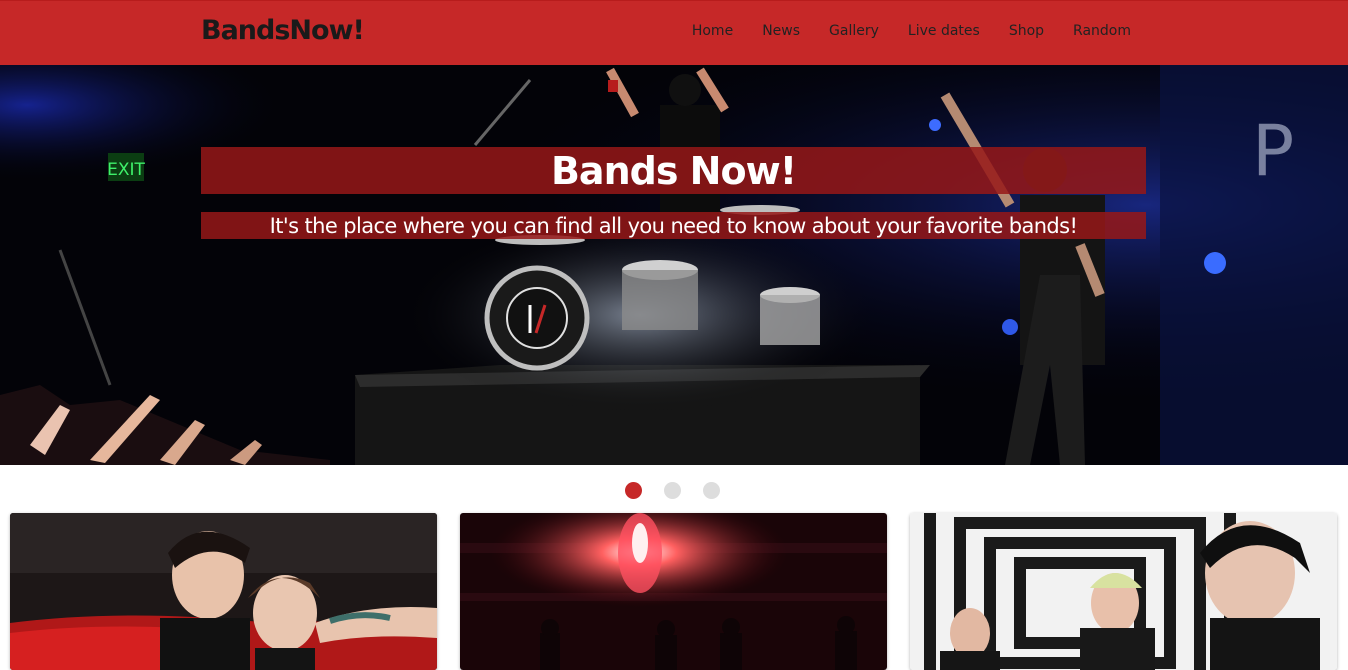 The width and height of the screenshot is (1348, 670). Describe the element at coordinates (683, 490) in the screenshot. I see `carousel-indicators` at that location.